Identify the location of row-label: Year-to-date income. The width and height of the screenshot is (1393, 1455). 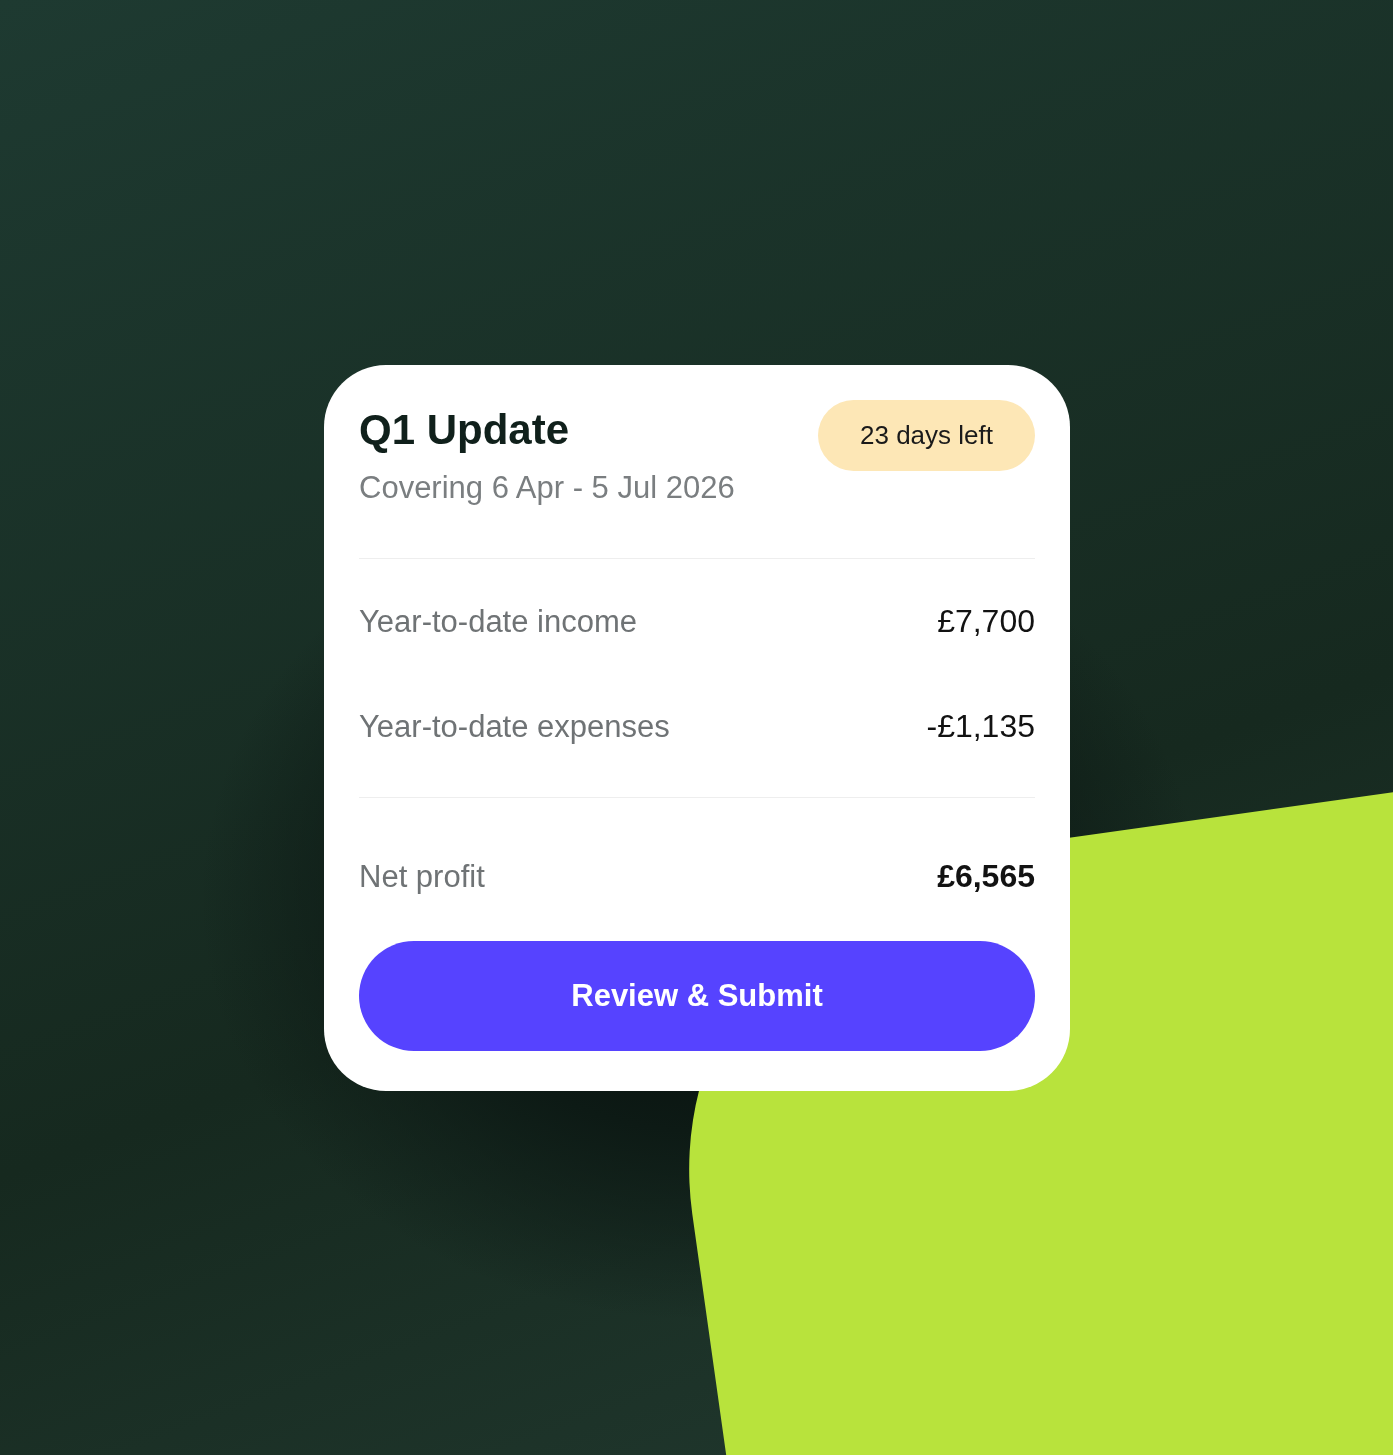
(498, 621).